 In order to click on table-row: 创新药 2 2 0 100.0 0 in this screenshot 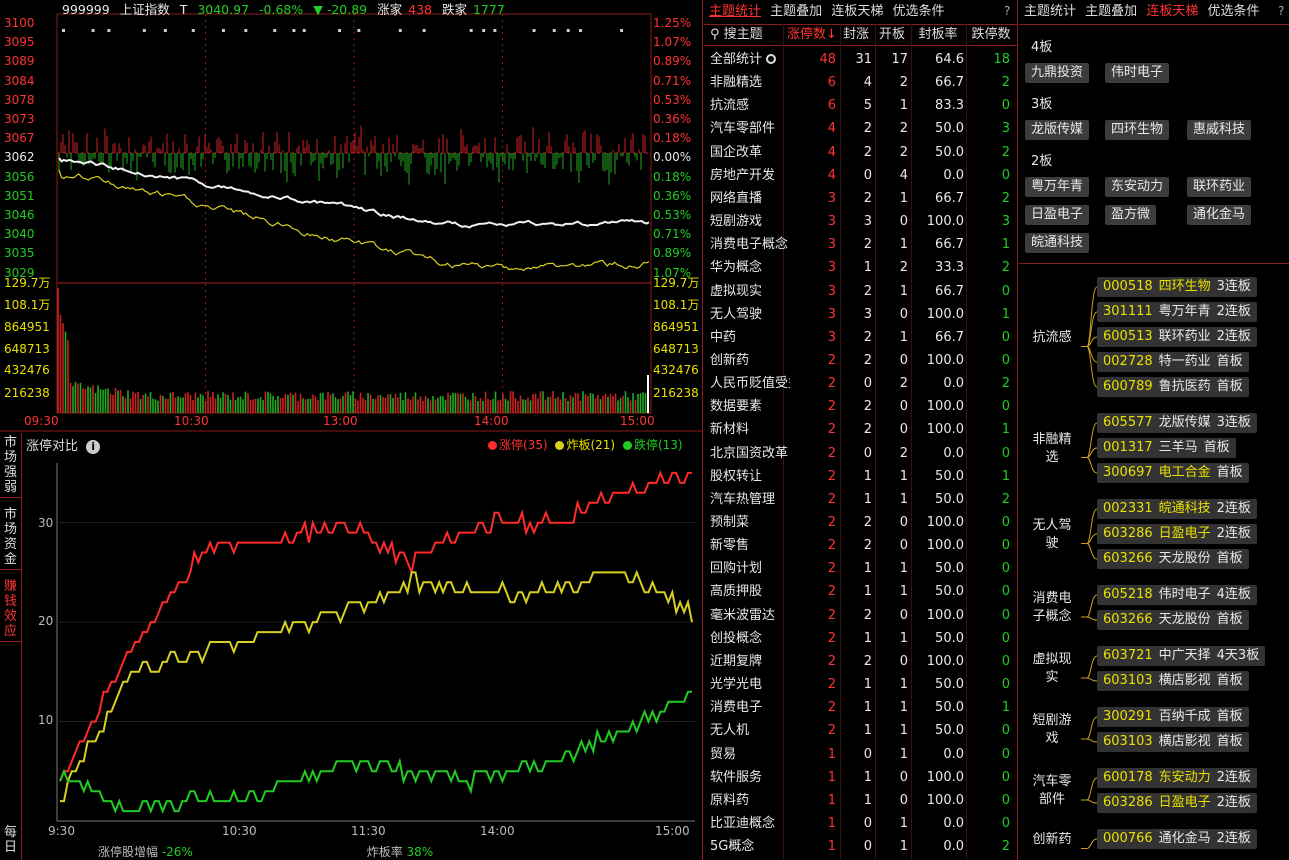, I will do `click(860, 360)`.